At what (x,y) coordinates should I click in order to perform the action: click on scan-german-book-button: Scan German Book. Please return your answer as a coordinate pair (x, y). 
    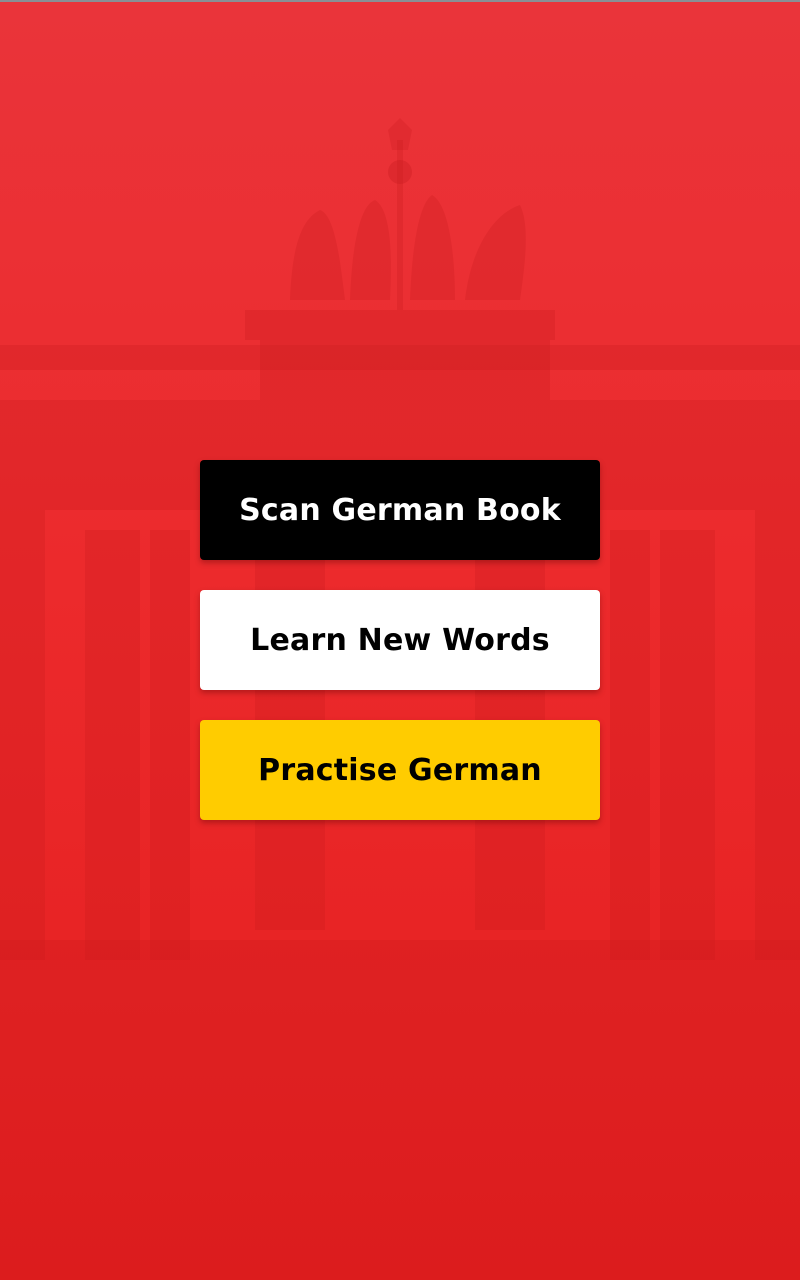
    Looking at the image, I should click on (400, 510).